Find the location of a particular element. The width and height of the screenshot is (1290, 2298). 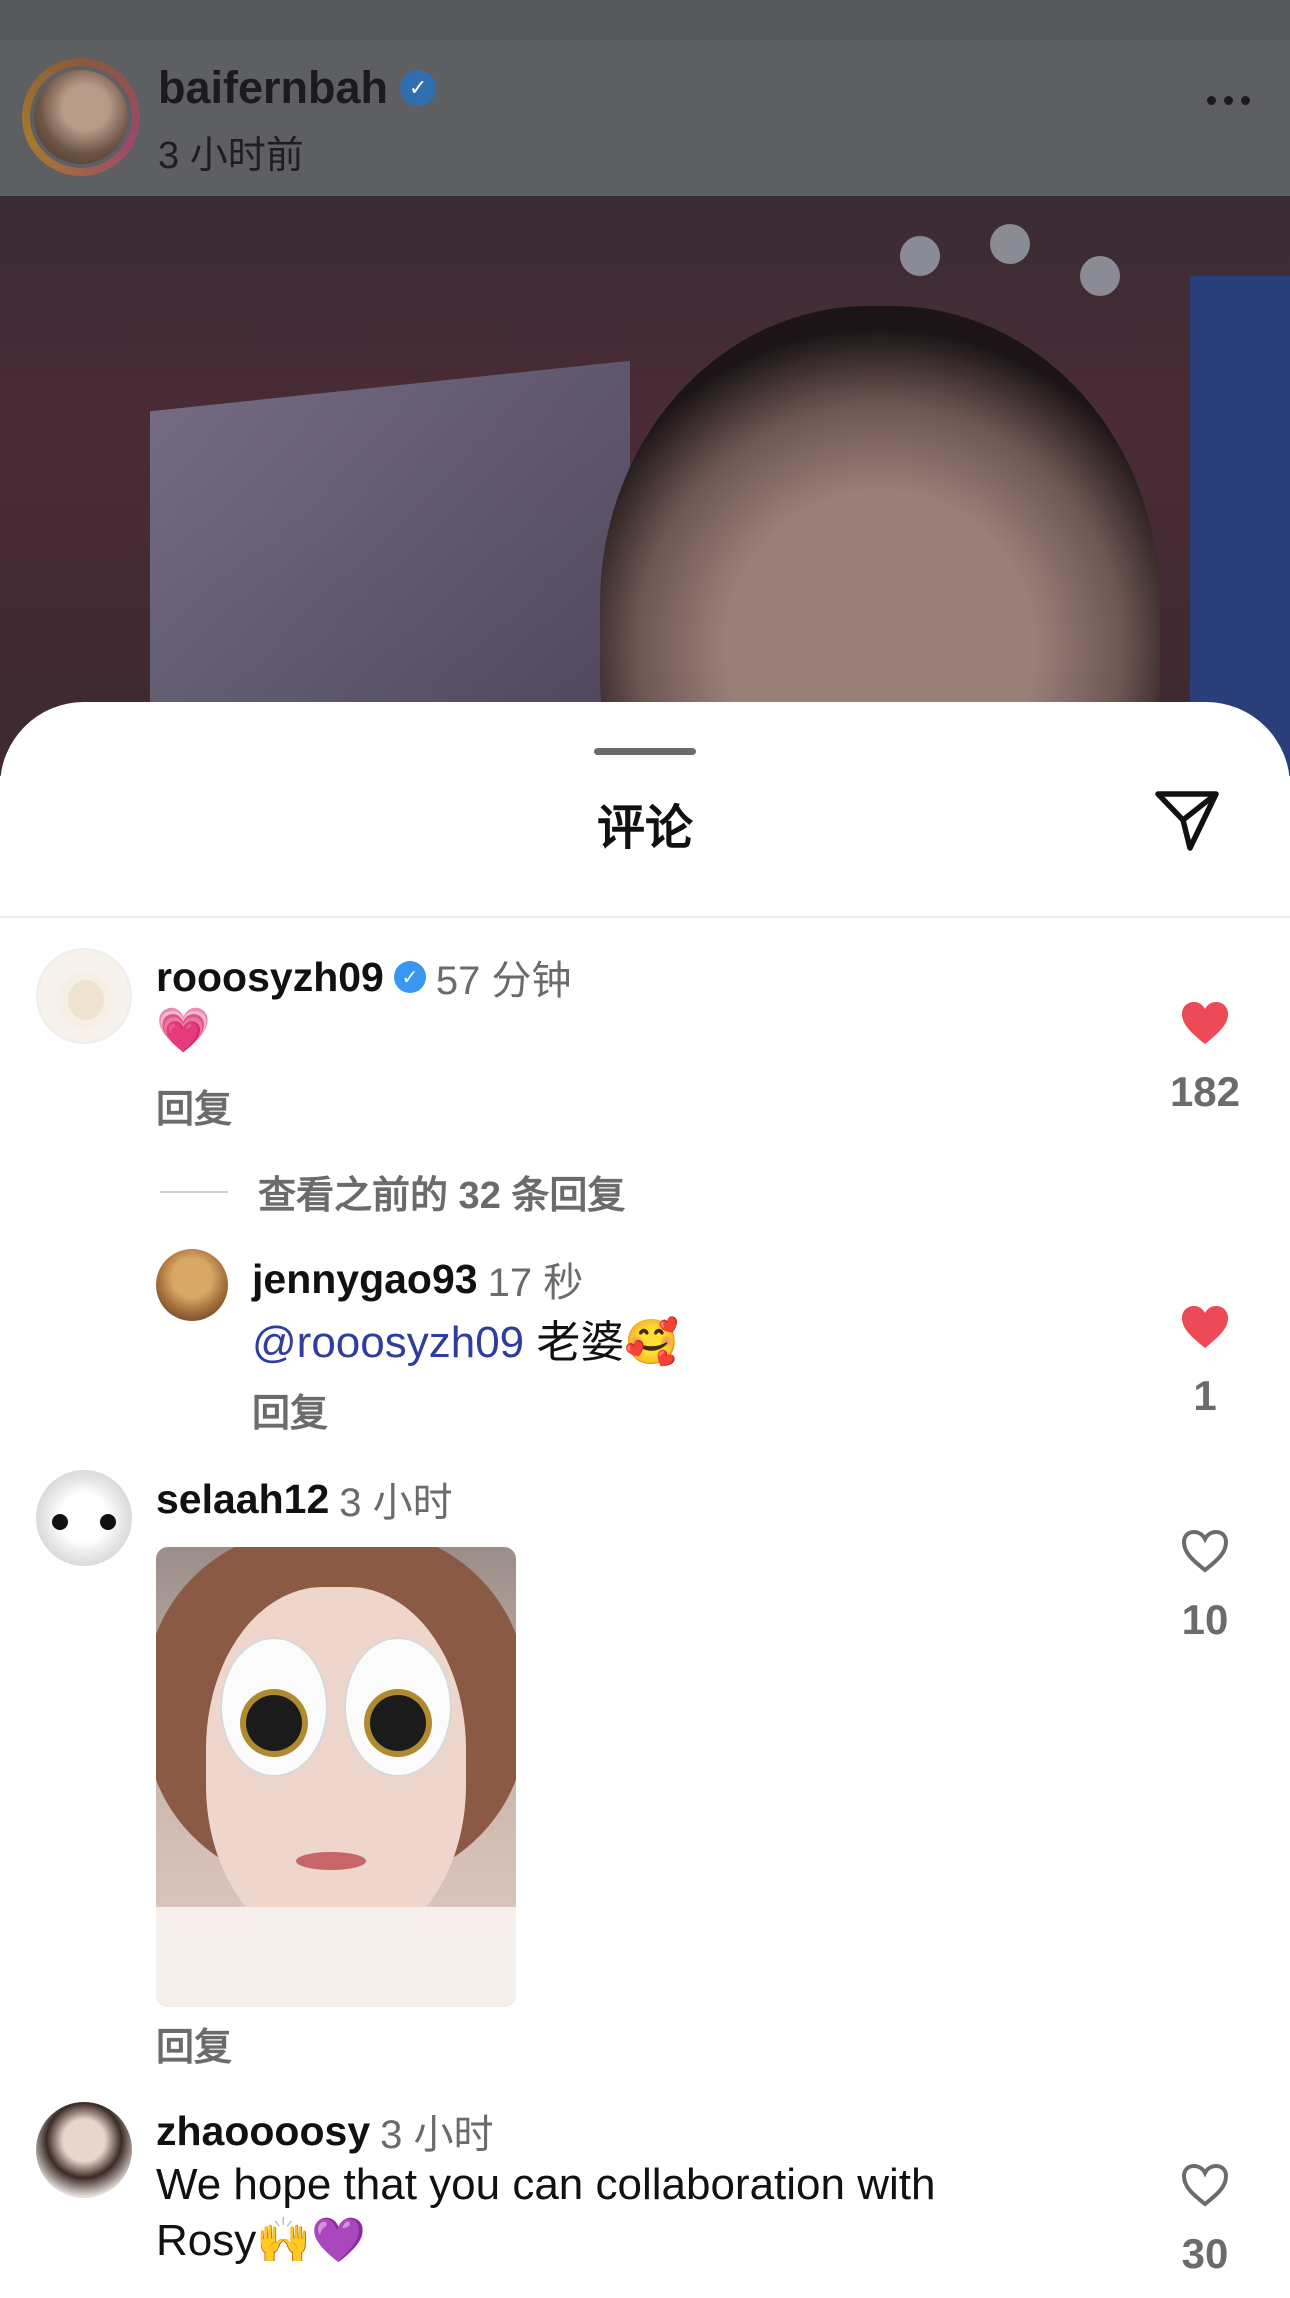

comment-username: rooosyzh09 is located at coordinates (270, 977).